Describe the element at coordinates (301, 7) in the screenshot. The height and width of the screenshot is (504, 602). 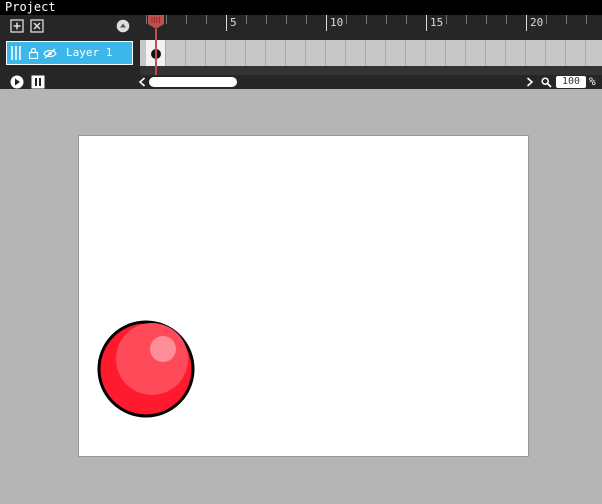
I see `window-title: Project` at that location.